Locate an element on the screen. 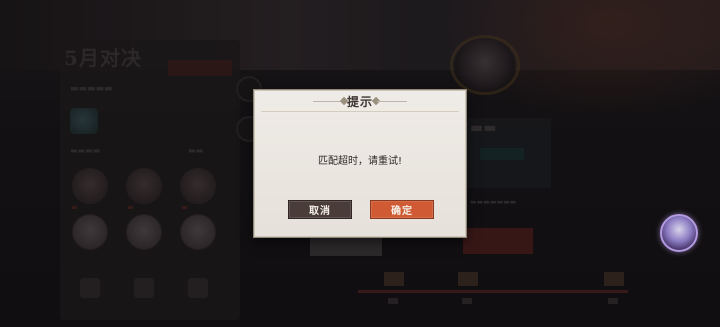  dialog-title: 提示 is located at coordinates (359, 101).